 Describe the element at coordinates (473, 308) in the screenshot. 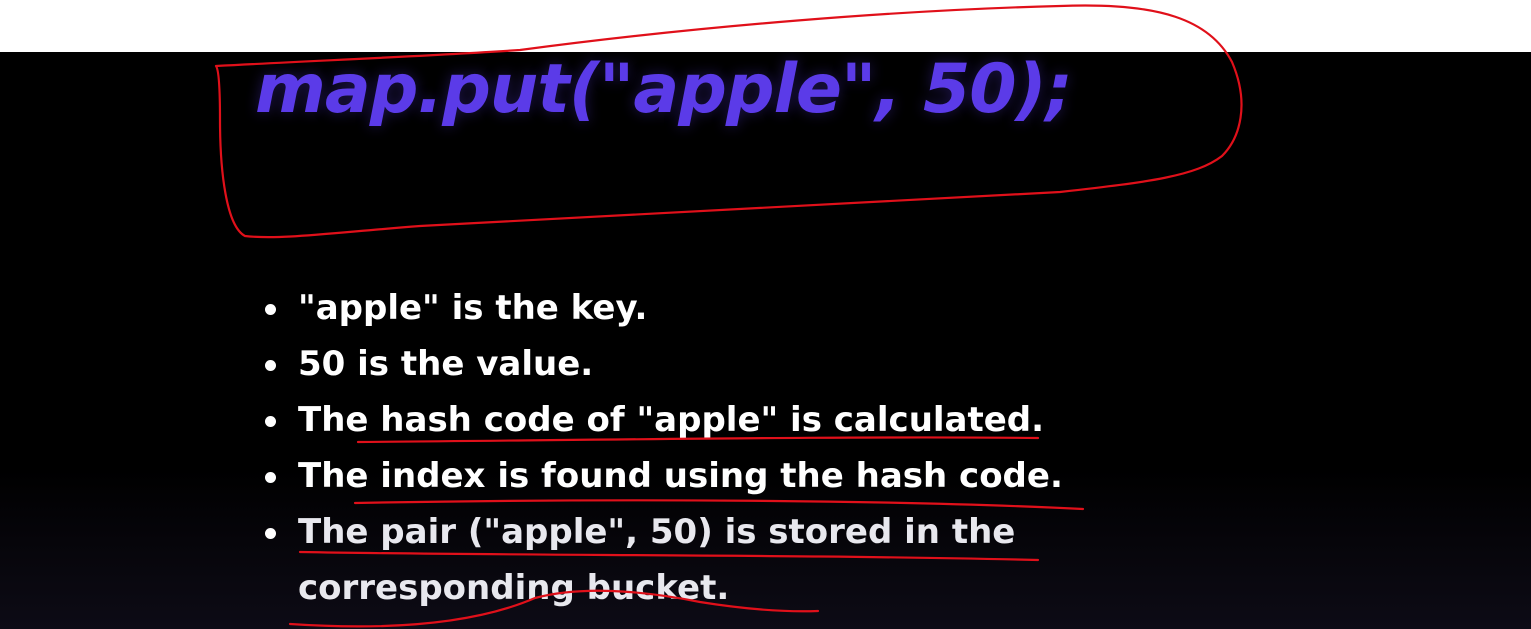

I see `bullet-text: "apple" is the key.` at that location.